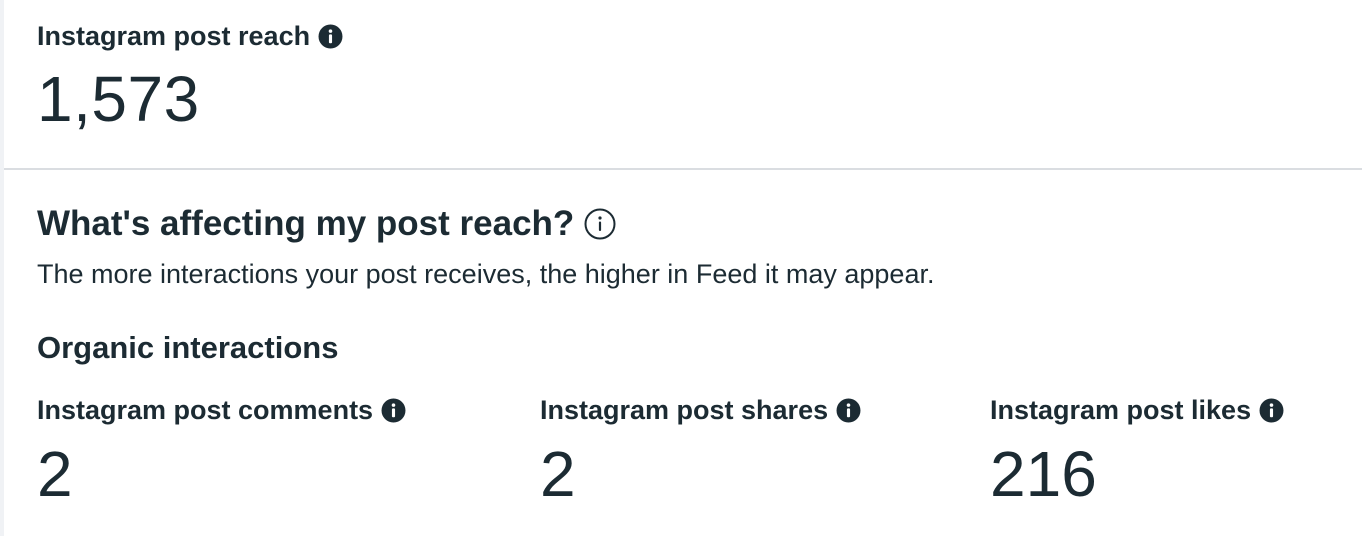 Image resolution: width=1362 pixels, height=536 pixels. What do you see at coordinates (558, 474) in the screenshot?
I see `shares-value: 2` at bounding box center [558, 474].